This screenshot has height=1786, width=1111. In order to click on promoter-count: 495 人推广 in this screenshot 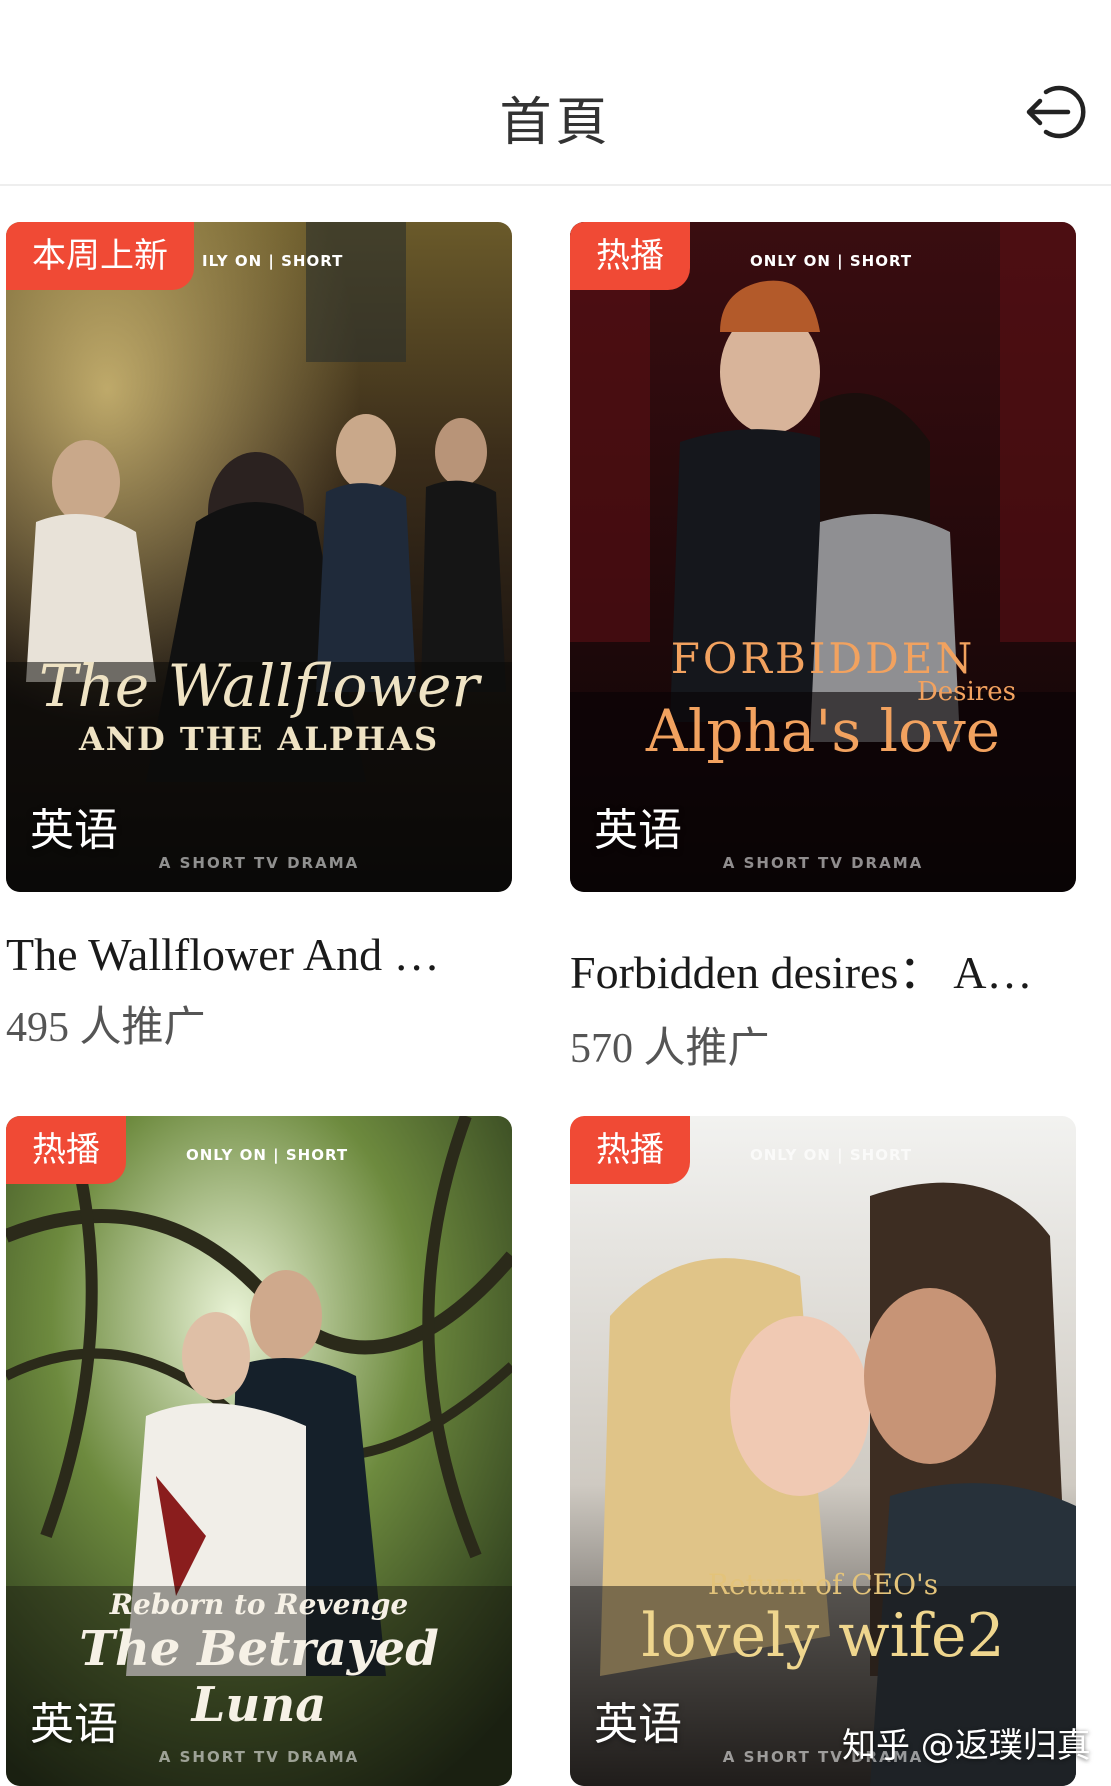, I will do `click(106, 1028)`.